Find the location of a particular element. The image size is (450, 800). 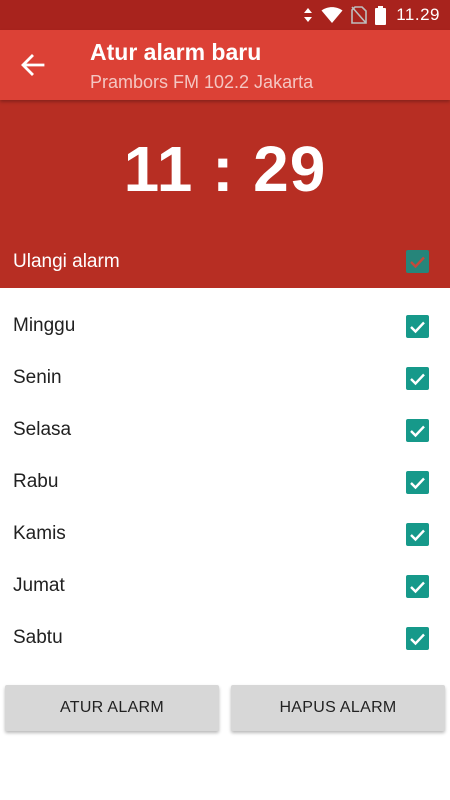

wifi-icon is located at coordinates (332, 15).